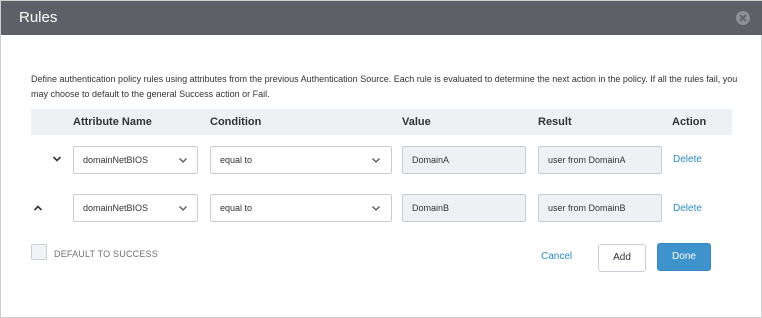 Image resolution: width=762 pixels, height=318 pixels. Describe the element at coordinates (112, 122) in the screenshot. I see `header-attribute-name: Attribute Name` at that location.